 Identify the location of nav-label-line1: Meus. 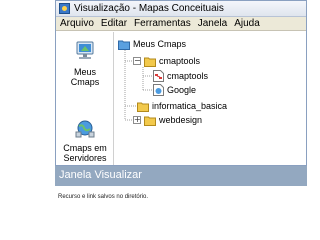
(84, 72).